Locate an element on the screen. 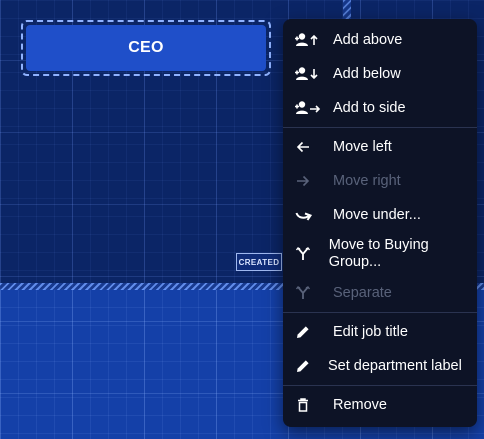  menu-item-label: Add to side is located at coordinates (369, 107).